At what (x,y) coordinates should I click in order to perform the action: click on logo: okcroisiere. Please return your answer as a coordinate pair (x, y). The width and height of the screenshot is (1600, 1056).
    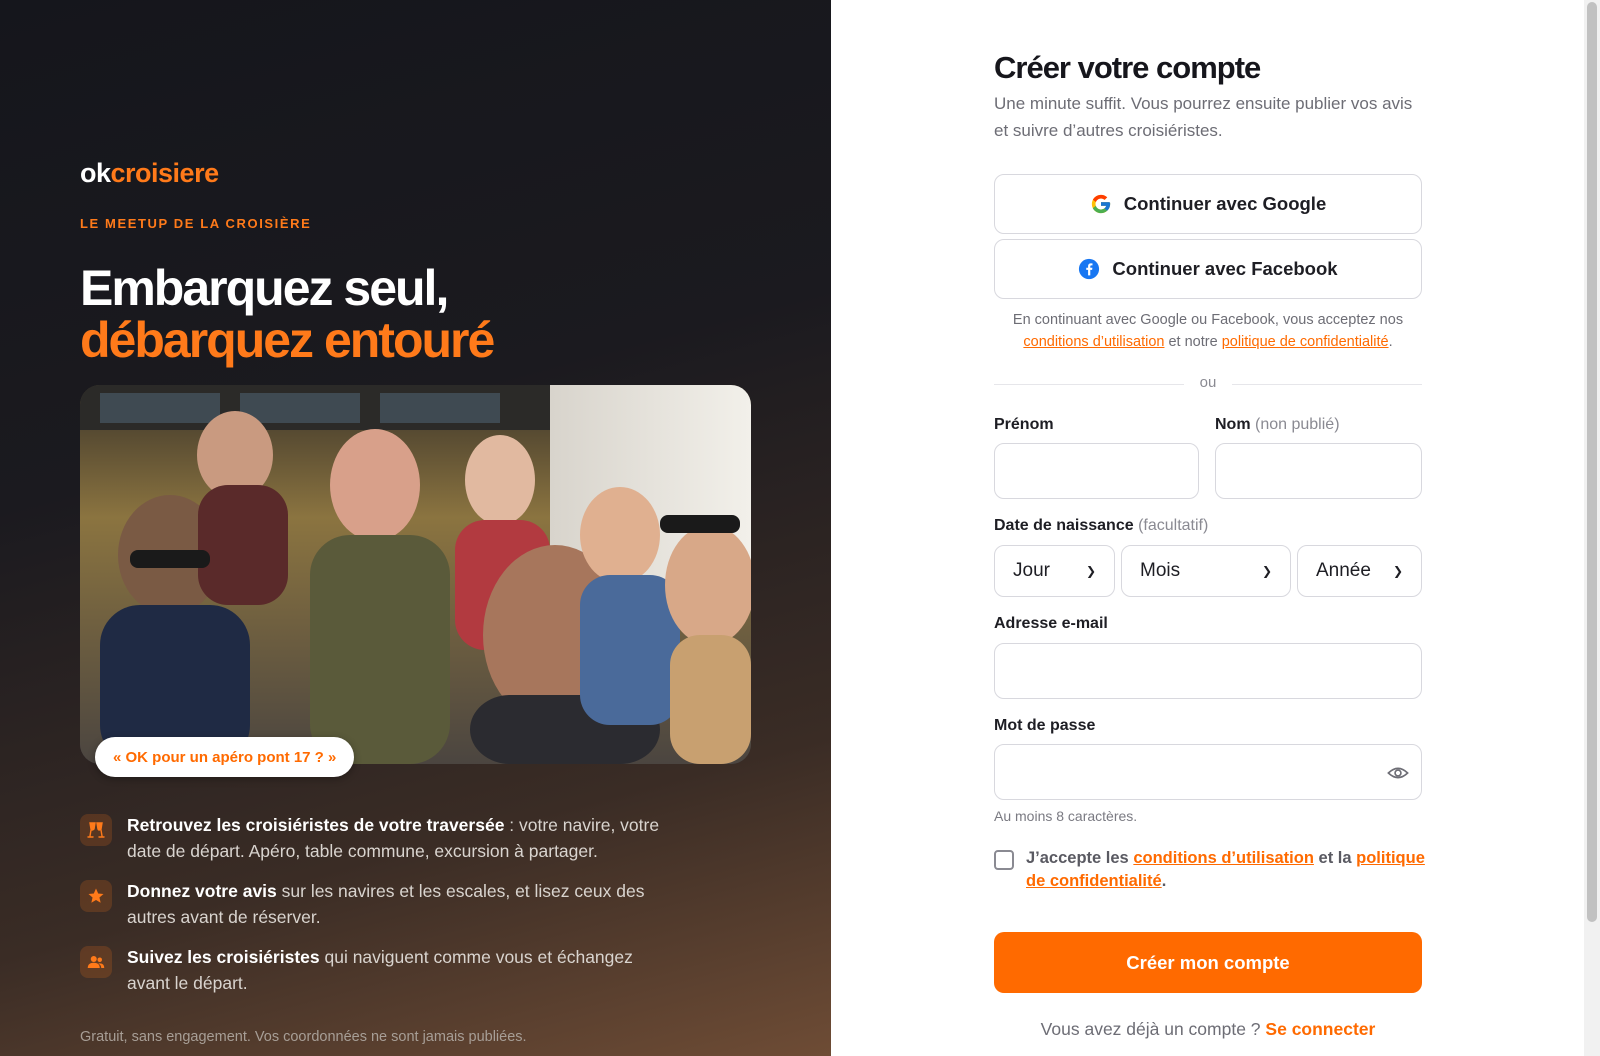
    Looking at the image, I should click on (149, 173).